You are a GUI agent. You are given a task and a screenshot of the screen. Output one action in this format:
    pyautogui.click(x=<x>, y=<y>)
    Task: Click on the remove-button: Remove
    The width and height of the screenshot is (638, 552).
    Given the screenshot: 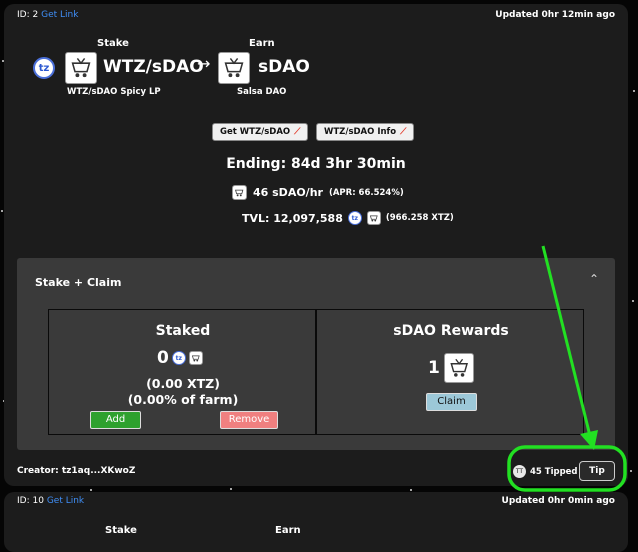 What is the action you would take?
    pyautogui.click(x=249, y=420)
    